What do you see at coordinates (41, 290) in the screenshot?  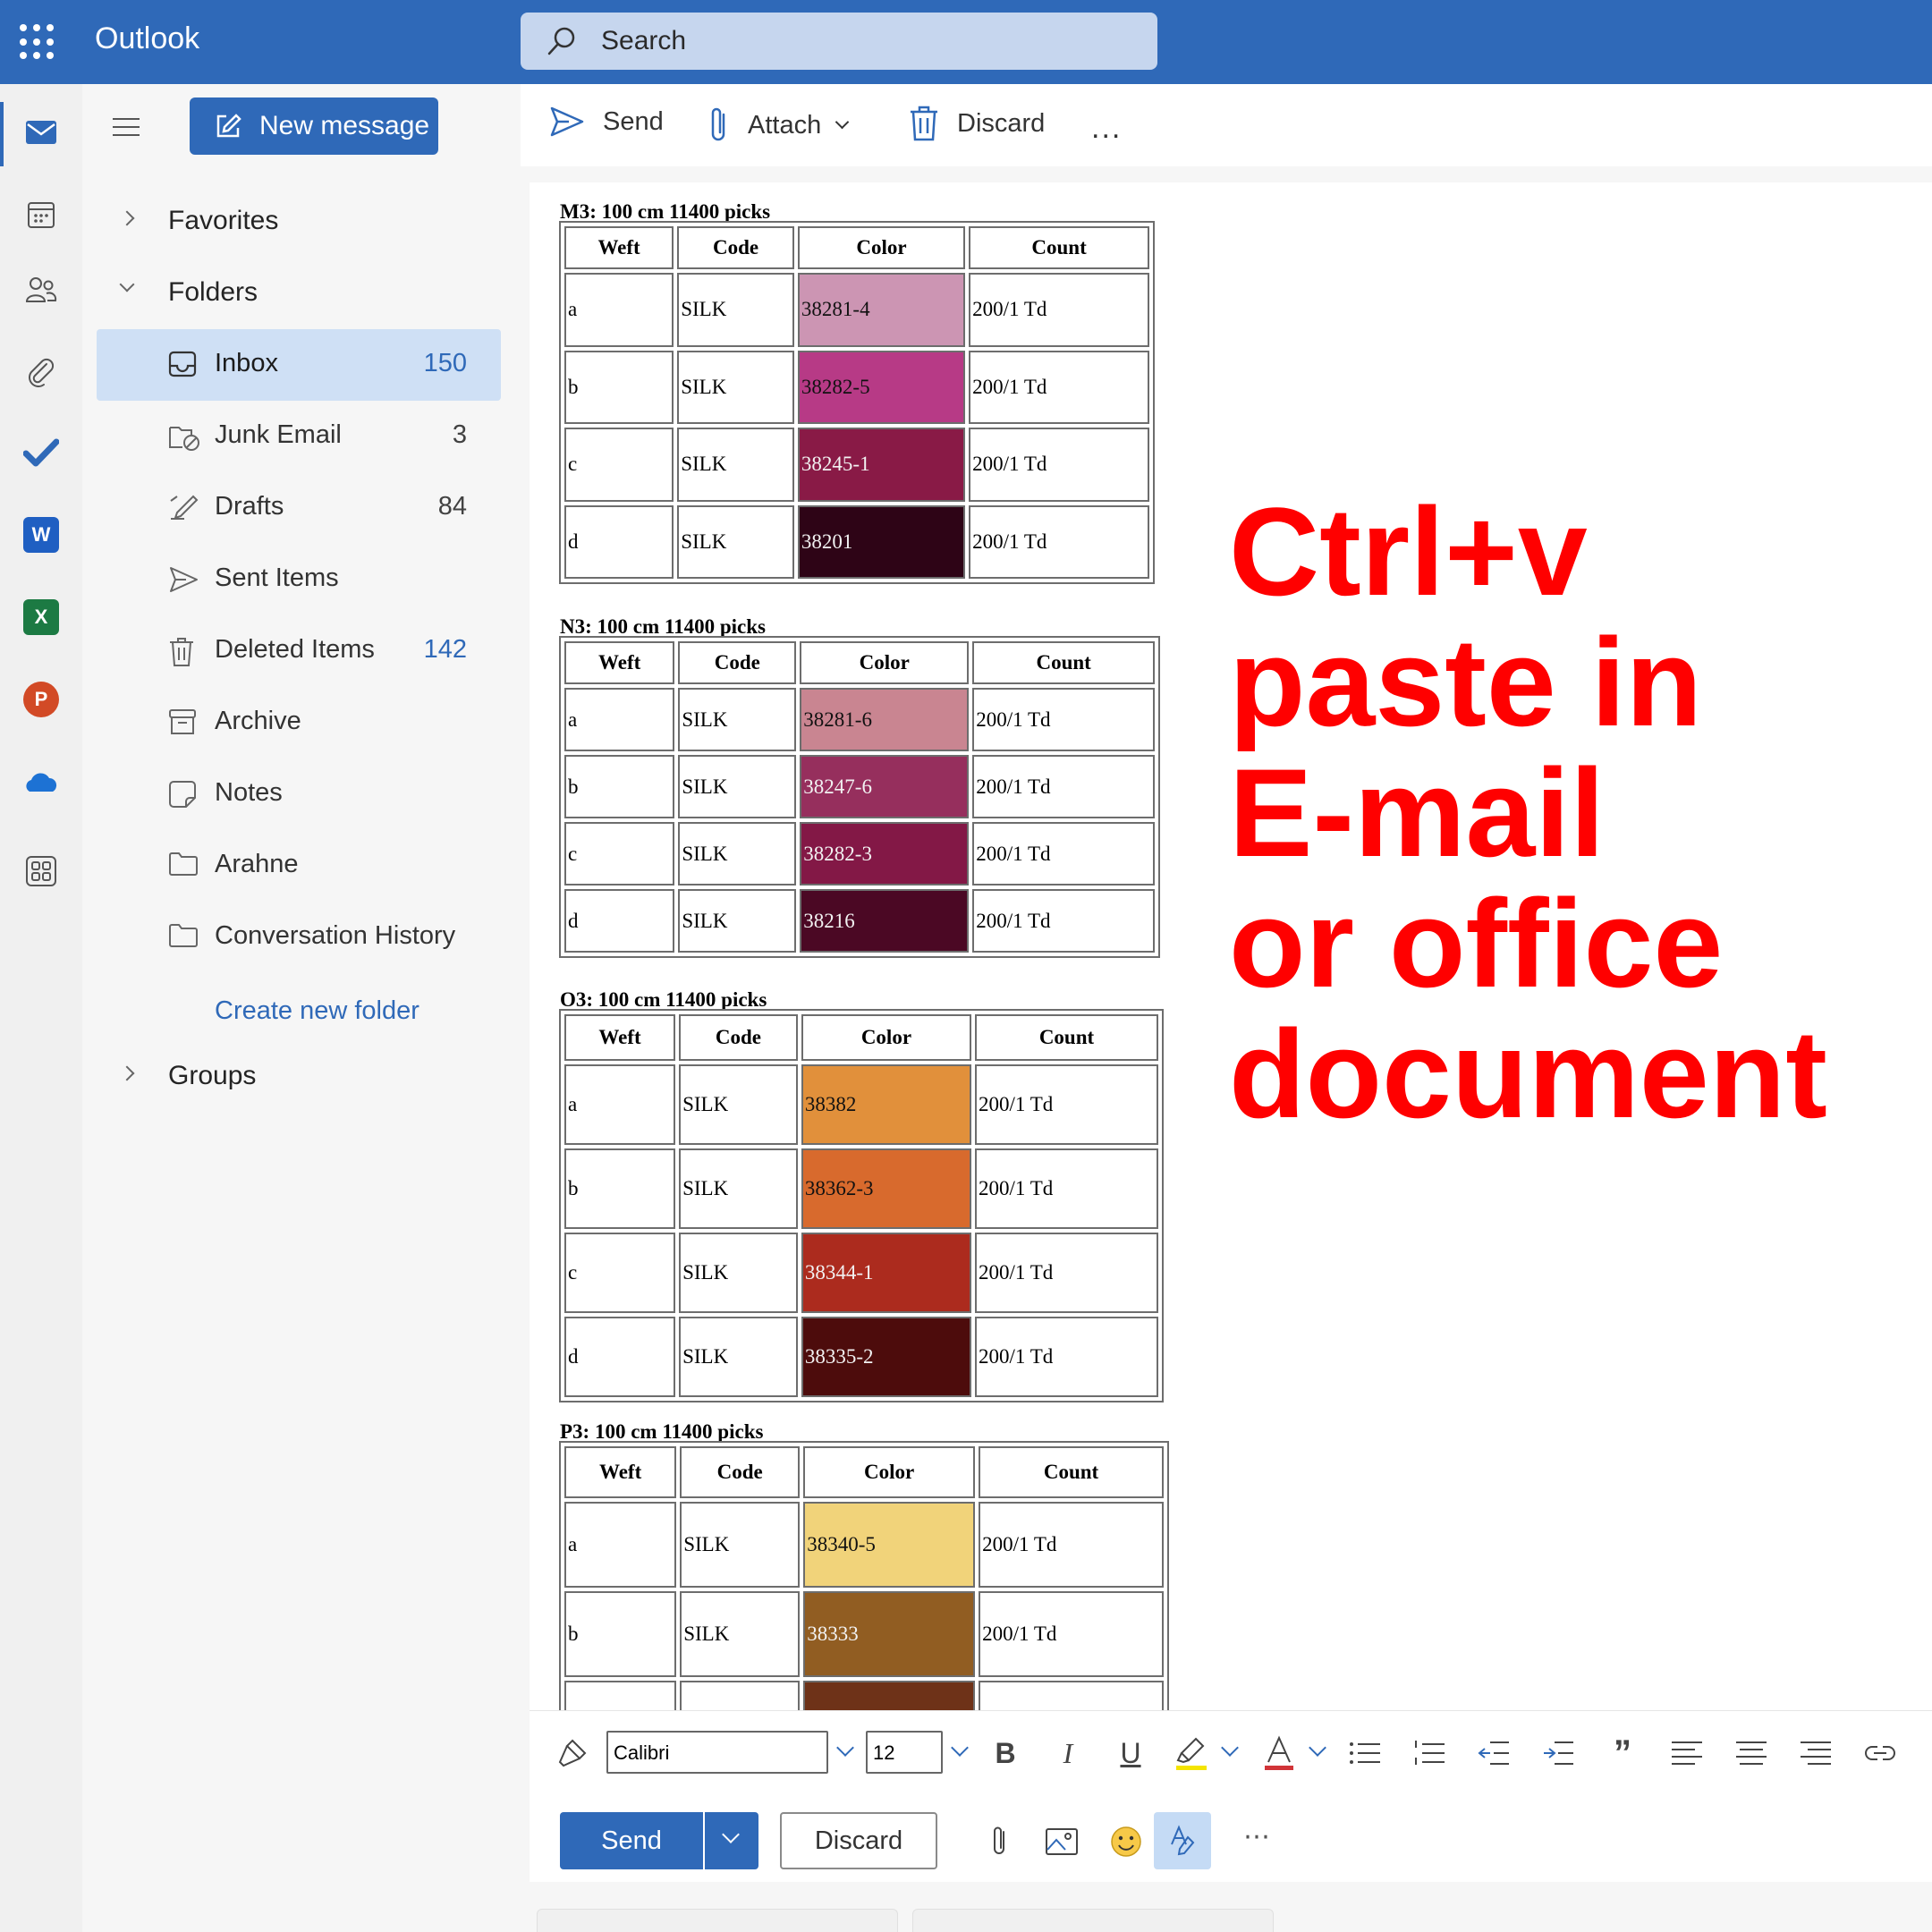 I see `people-icon` at bounding box center [41, 290].